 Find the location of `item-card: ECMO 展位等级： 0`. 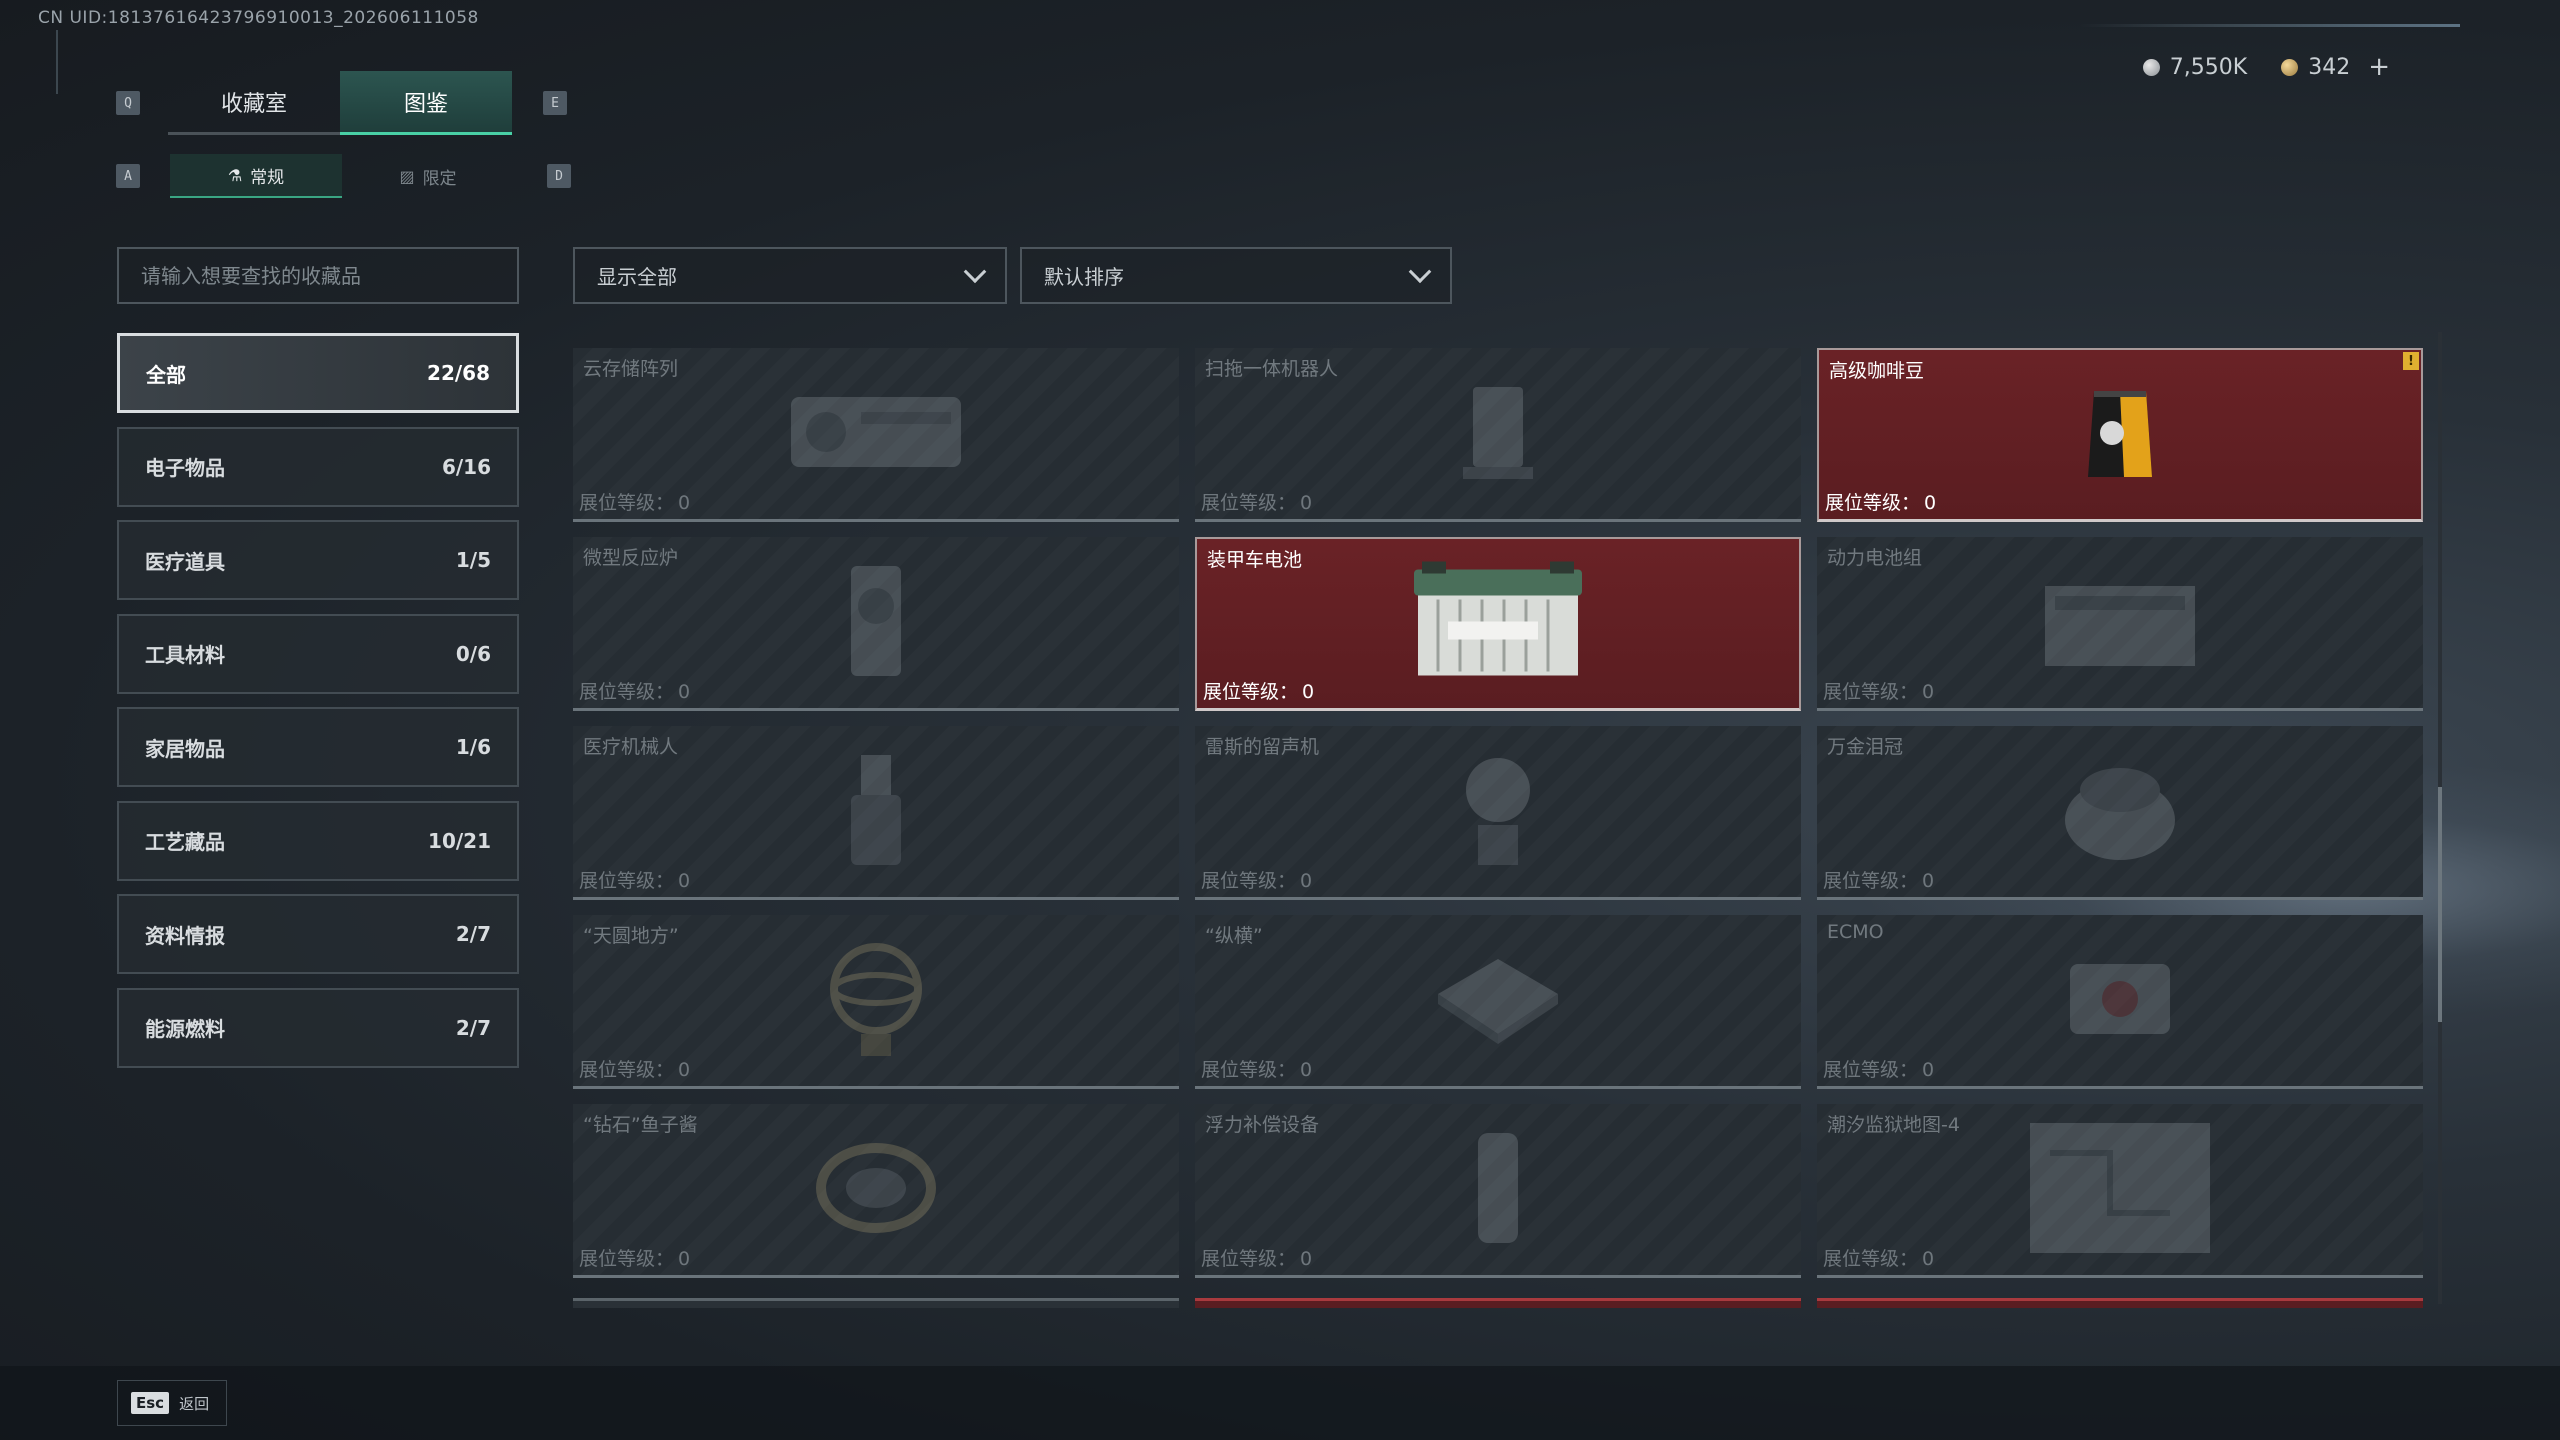

item-card: ECMO 展位等级： 0 is located at coordinates (2120, 1002).